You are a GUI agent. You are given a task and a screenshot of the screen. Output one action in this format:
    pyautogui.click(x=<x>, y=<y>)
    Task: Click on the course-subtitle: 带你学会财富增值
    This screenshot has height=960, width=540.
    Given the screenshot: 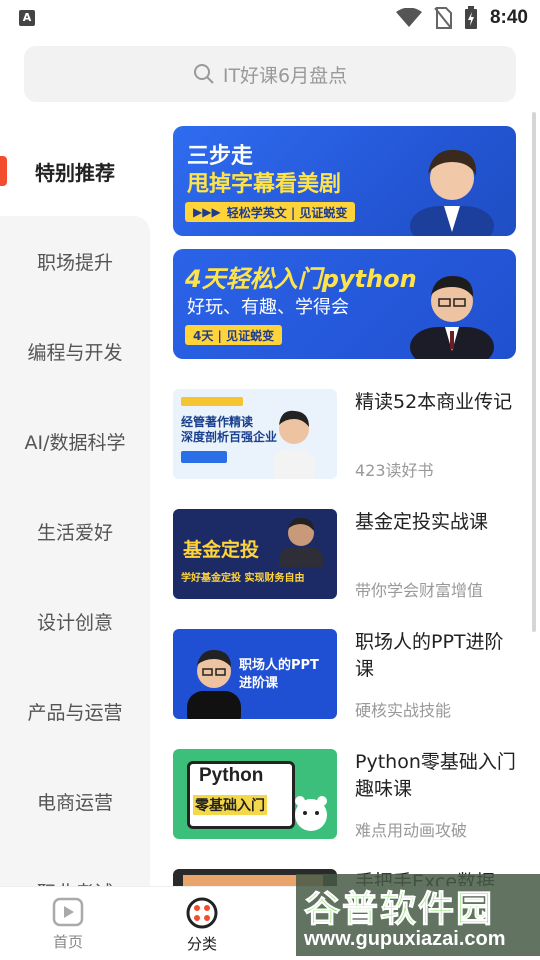 What is the action you would take?
    pyautogui.click(x=419, y=590)
    